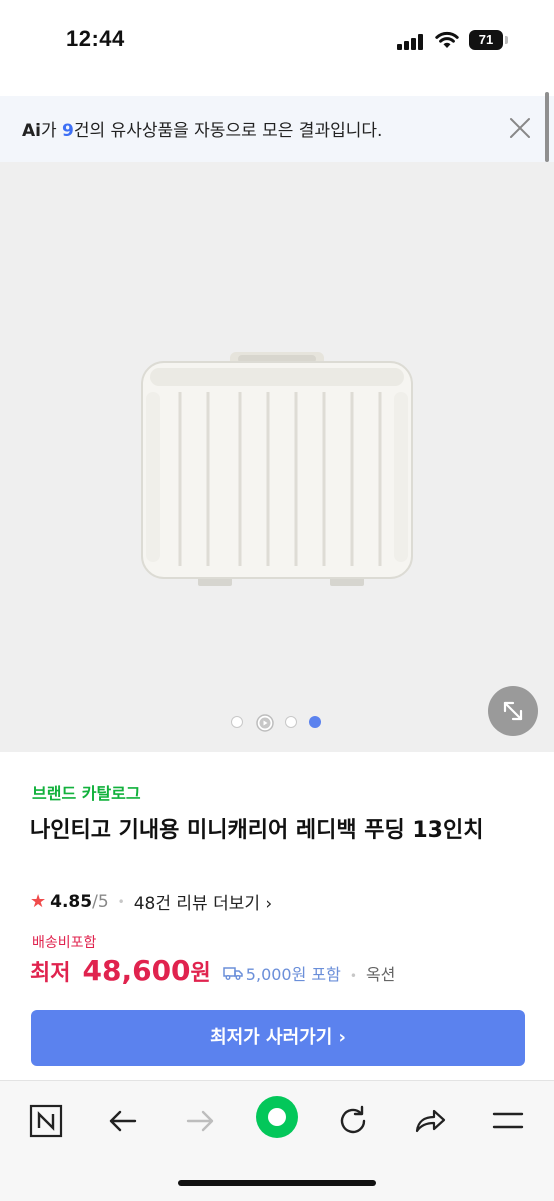 This screenshot has width=554, height=1201. What do you see at coordinates (68, 131) in the screenshot?
I see `ai-count: 9` at bounding box center [68, 131].